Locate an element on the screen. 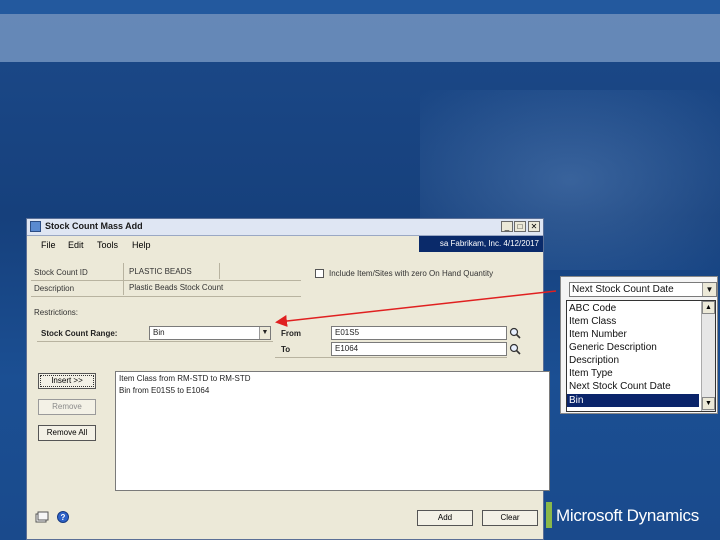 This screenshot has width=720, height=540. logo-mark is located at coordinates (549, 515).